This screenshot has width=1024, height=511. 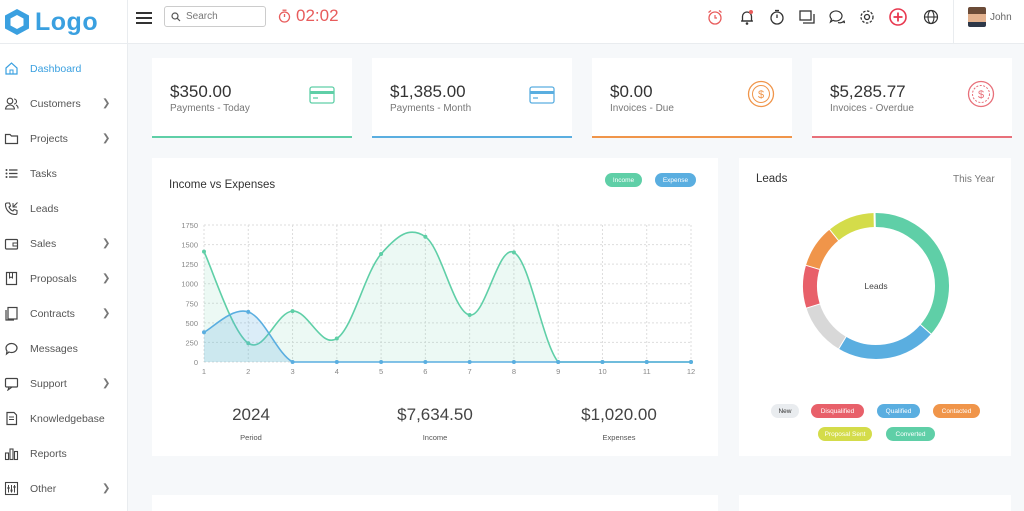 I want to click on home-icon, so click(x=11, y=68).